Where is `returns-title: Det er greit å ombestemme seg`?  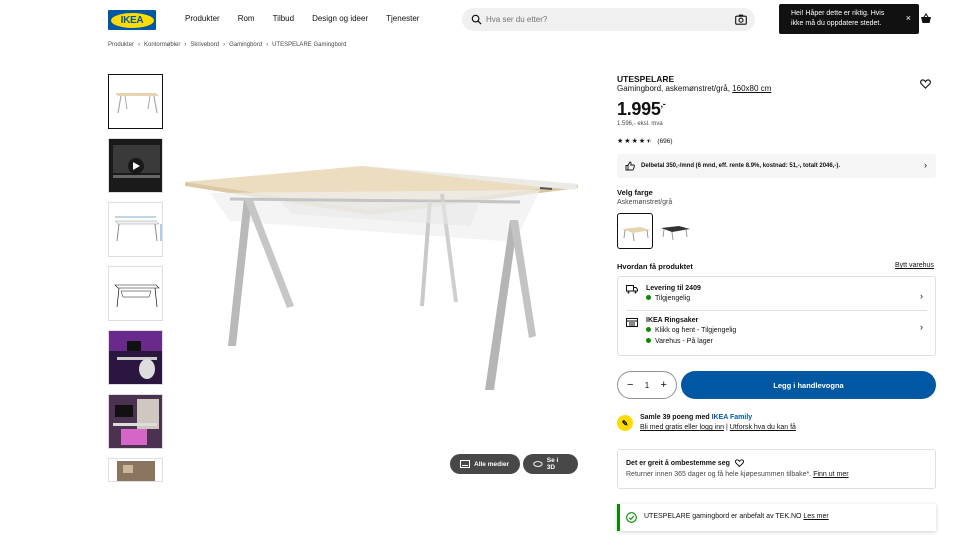
returns-title: Det er greit å ombestemme seg is located at coordinates (685, 463).